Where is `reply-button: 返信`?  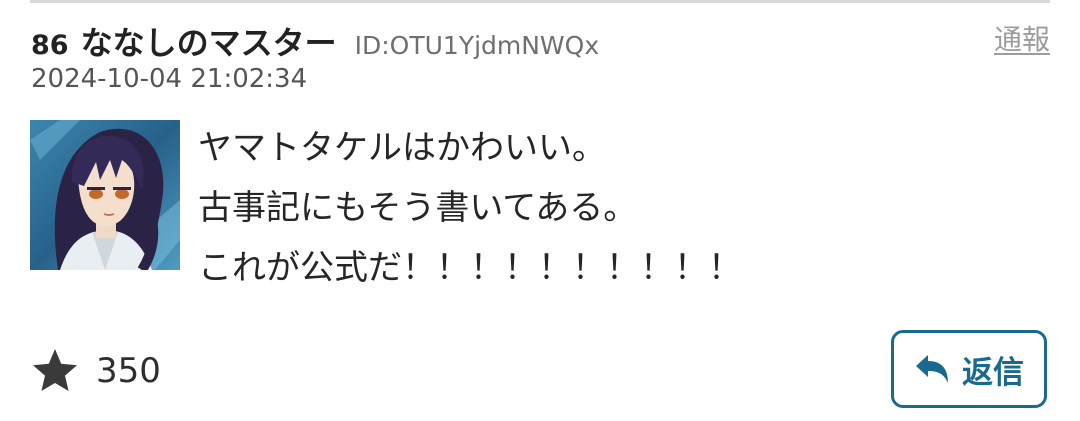
reply-button: 返信 is located at coordinates (969, 369).